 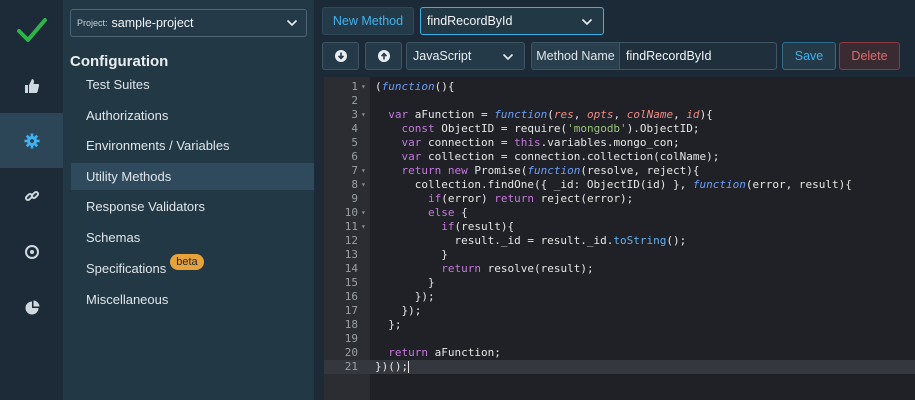 I want to click on language-select-value: JavaScript, so click(x=442, y=56).